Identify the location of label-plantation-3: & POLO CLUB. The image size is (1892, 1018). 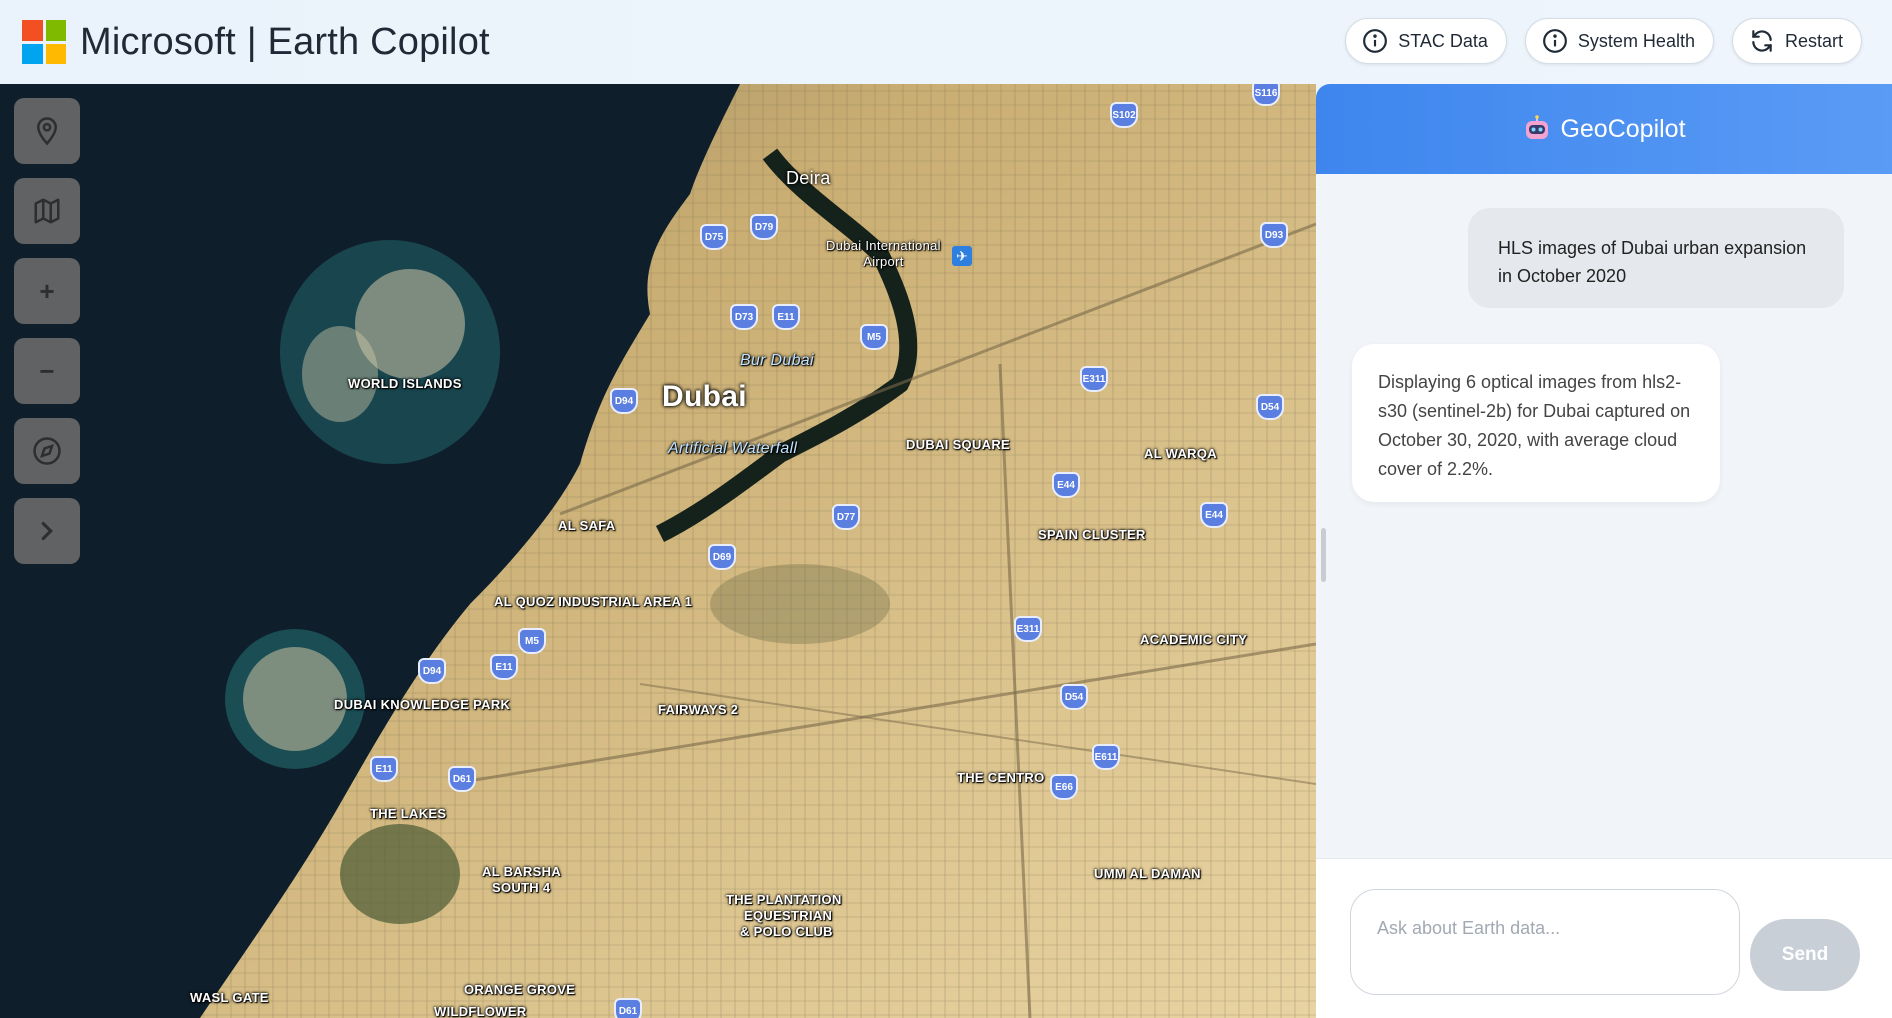
(786, 931).